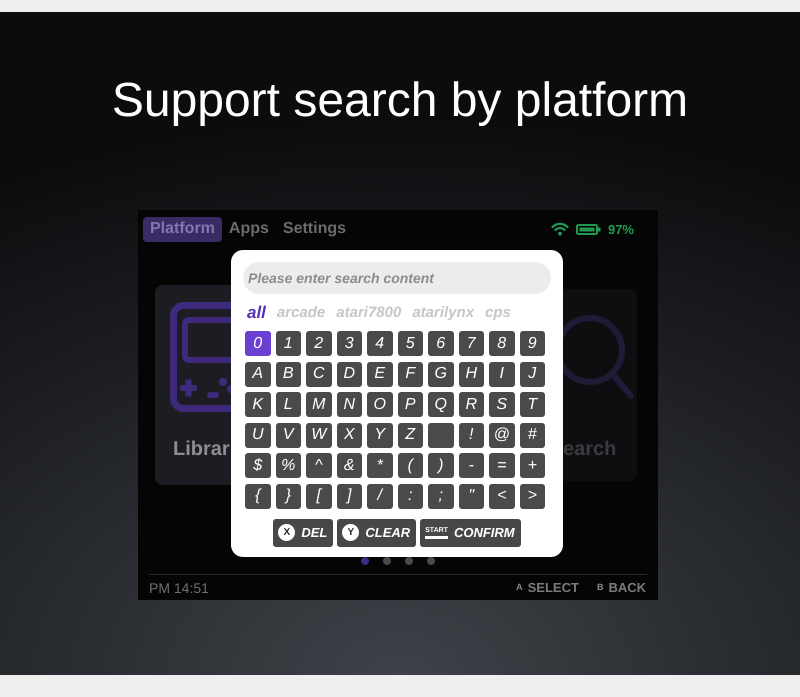 The height and width of the screenshot is (697, 800). I want to click on keyboard-key: 3, so click(349, 343).